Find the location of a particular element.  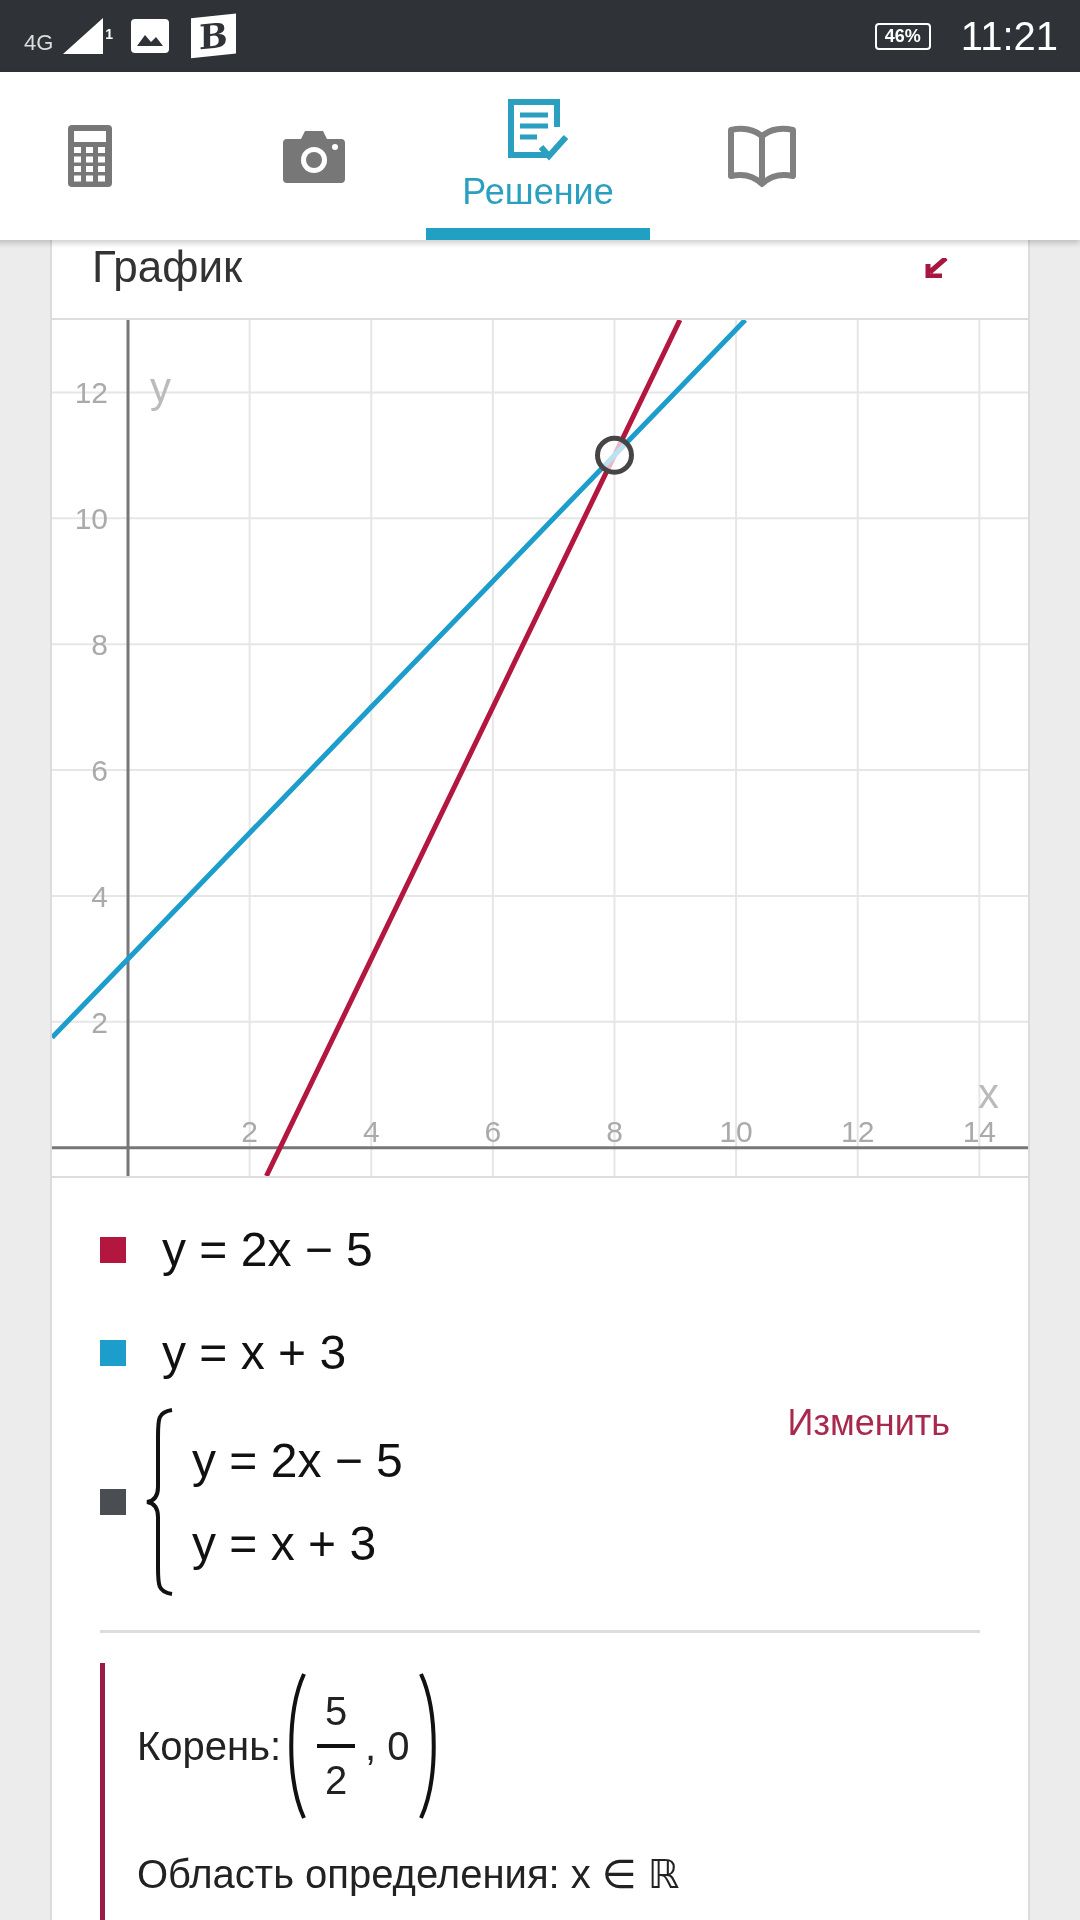

root-value: , 0 is located at coordinates (387, 1746).